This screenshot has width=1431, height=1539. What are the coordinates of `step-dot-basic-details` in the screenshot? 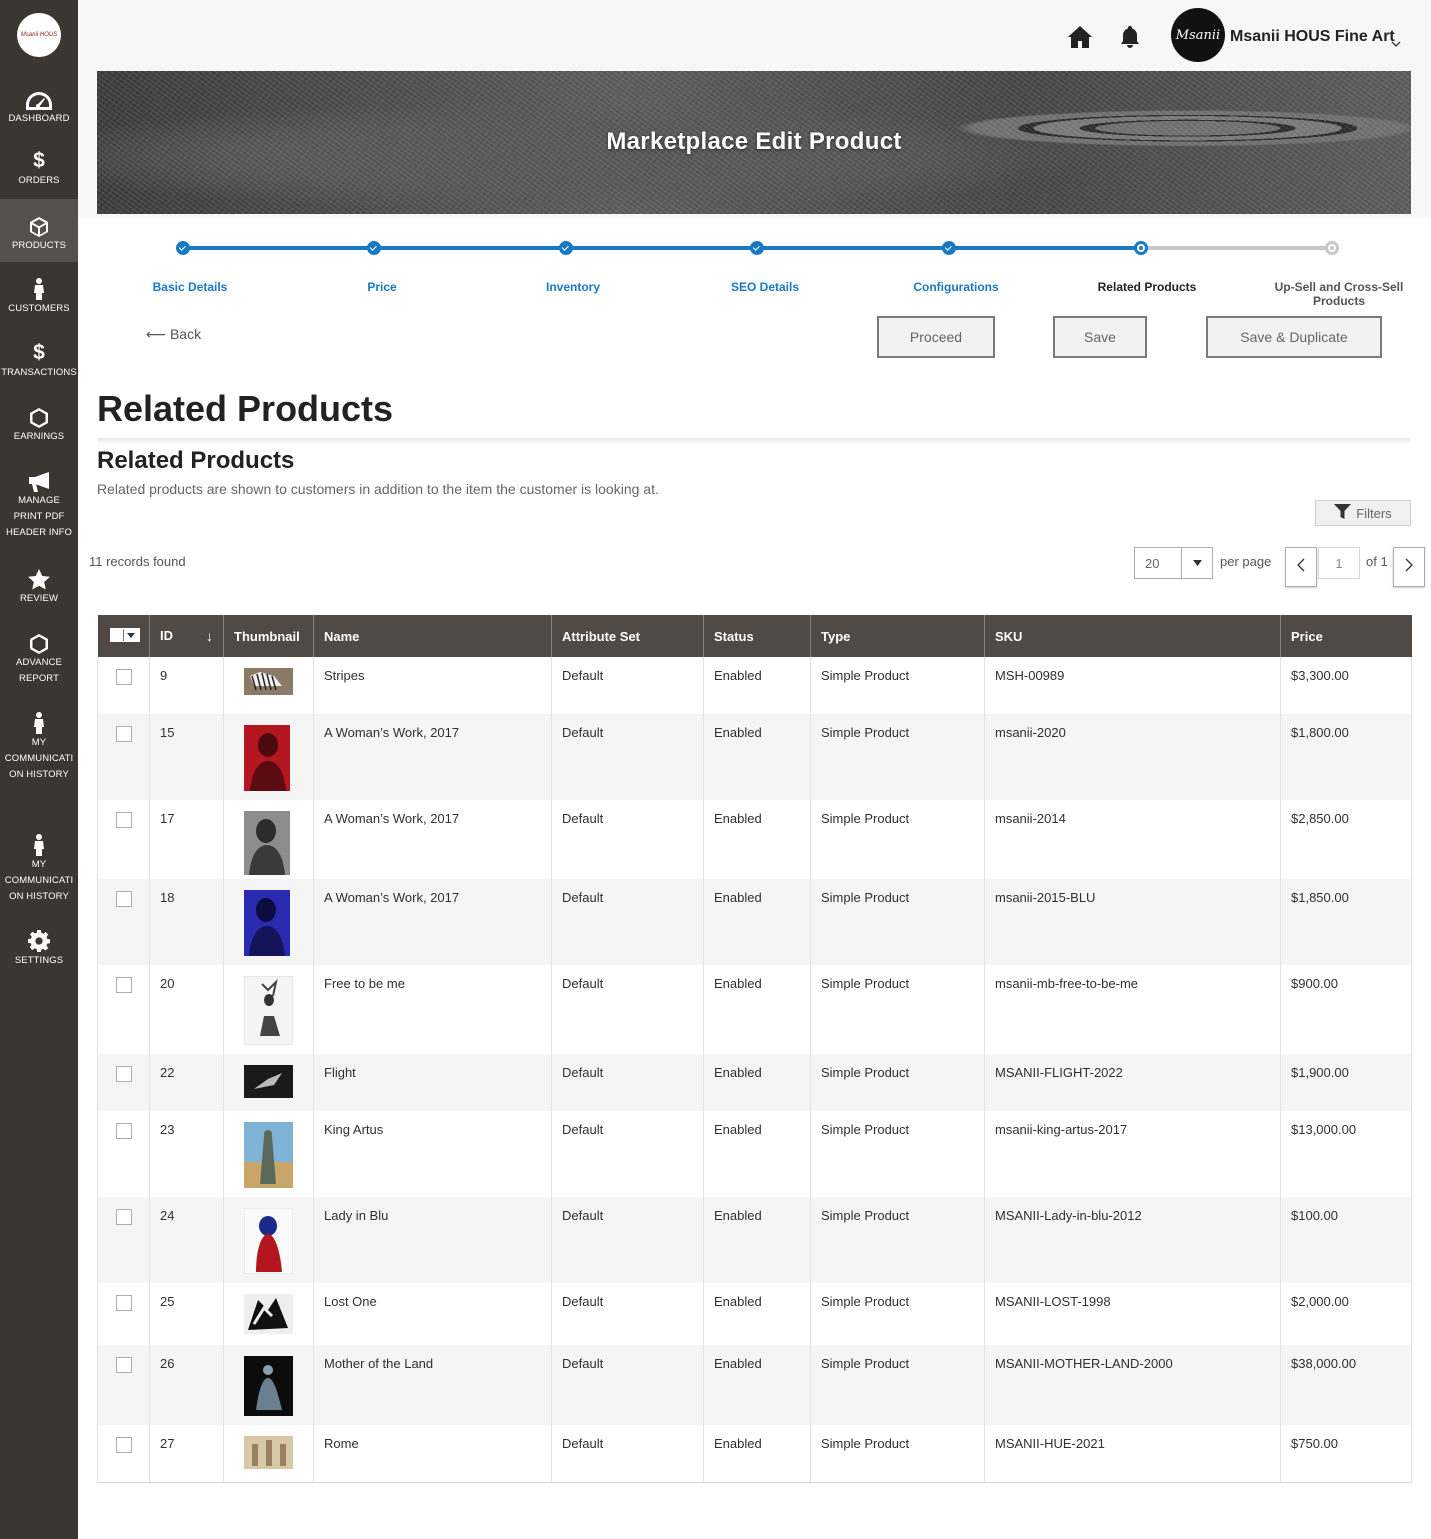 It's located at (183, 248).